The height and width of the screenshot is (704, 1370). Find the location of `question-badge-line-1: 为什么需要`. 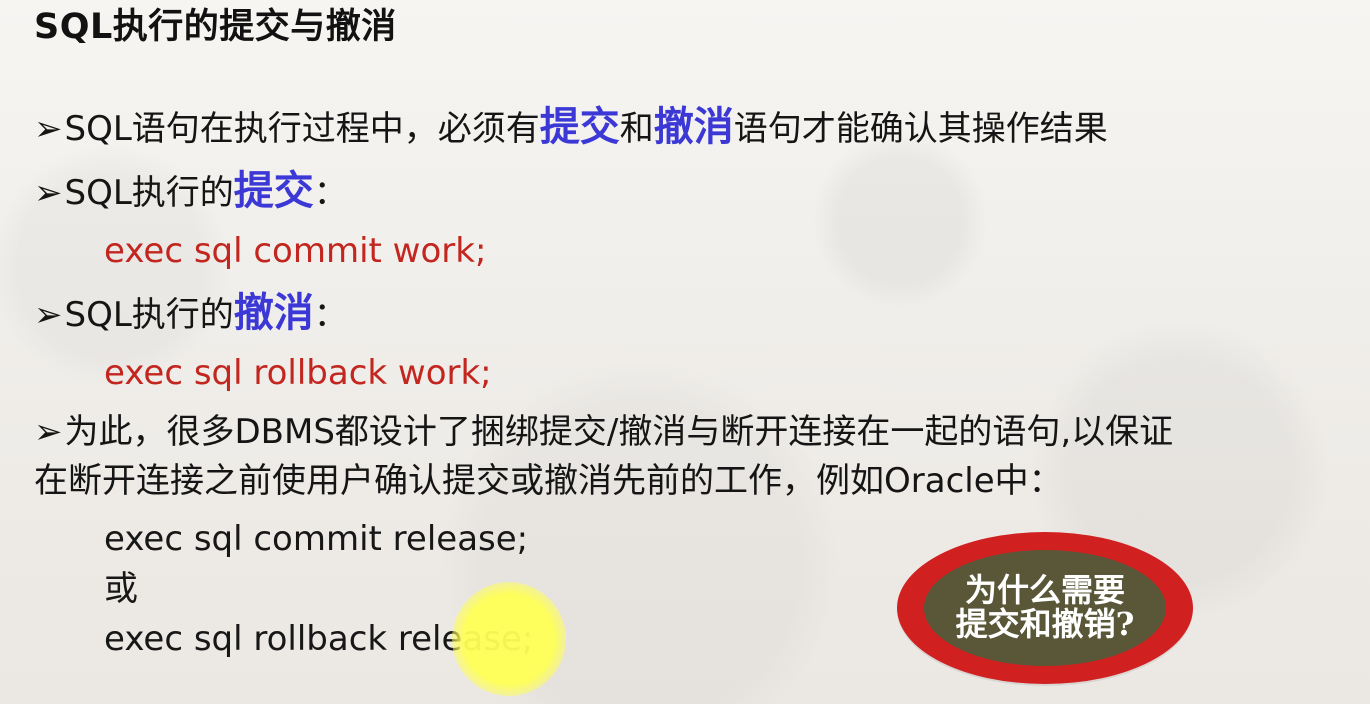

question-badge-line-1: 为什么需要 is located at coordinates (1044, 590).